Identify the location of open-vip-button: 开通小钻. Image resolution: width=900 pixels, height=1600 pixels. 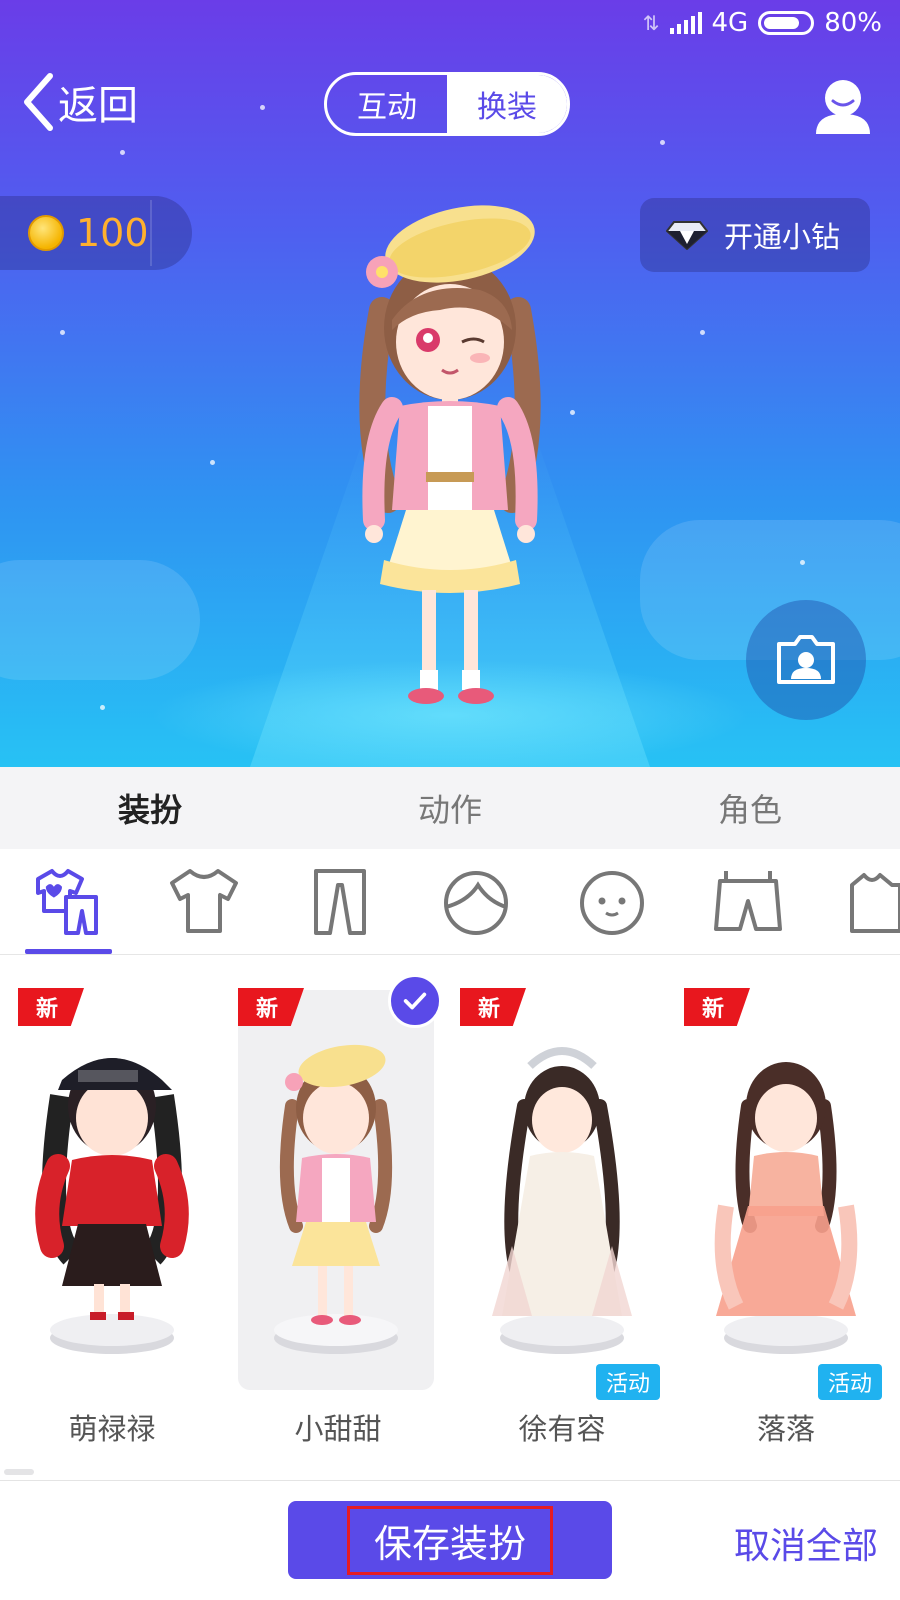
(755, 235).